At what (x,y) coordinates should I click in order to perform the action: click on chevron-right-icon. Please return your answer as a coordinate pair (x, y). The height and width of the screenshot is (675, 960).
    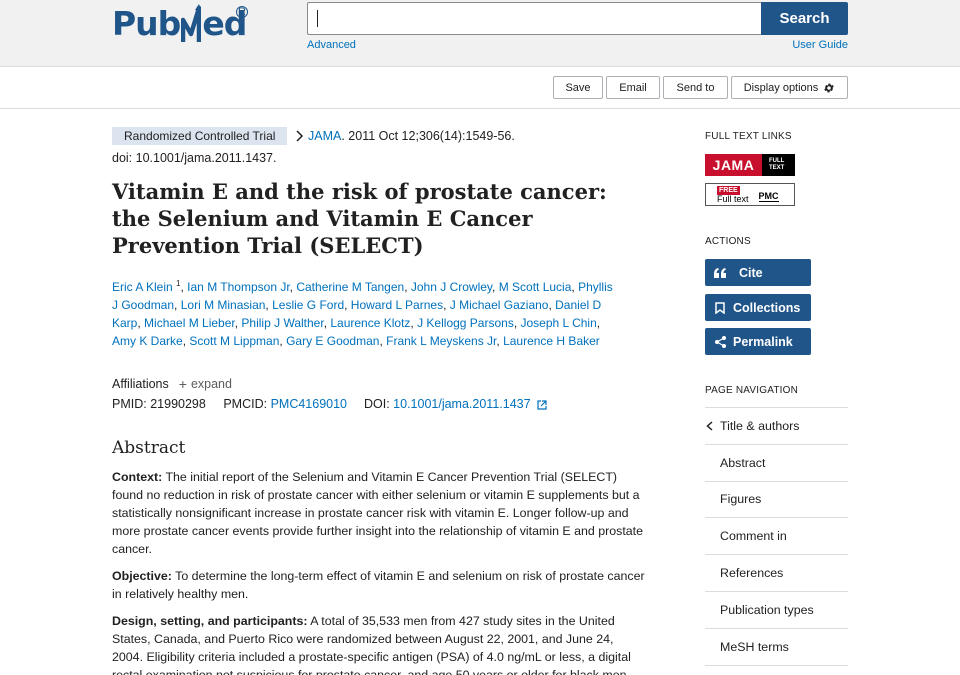
    Looking at the image, I should click on (299, 136).